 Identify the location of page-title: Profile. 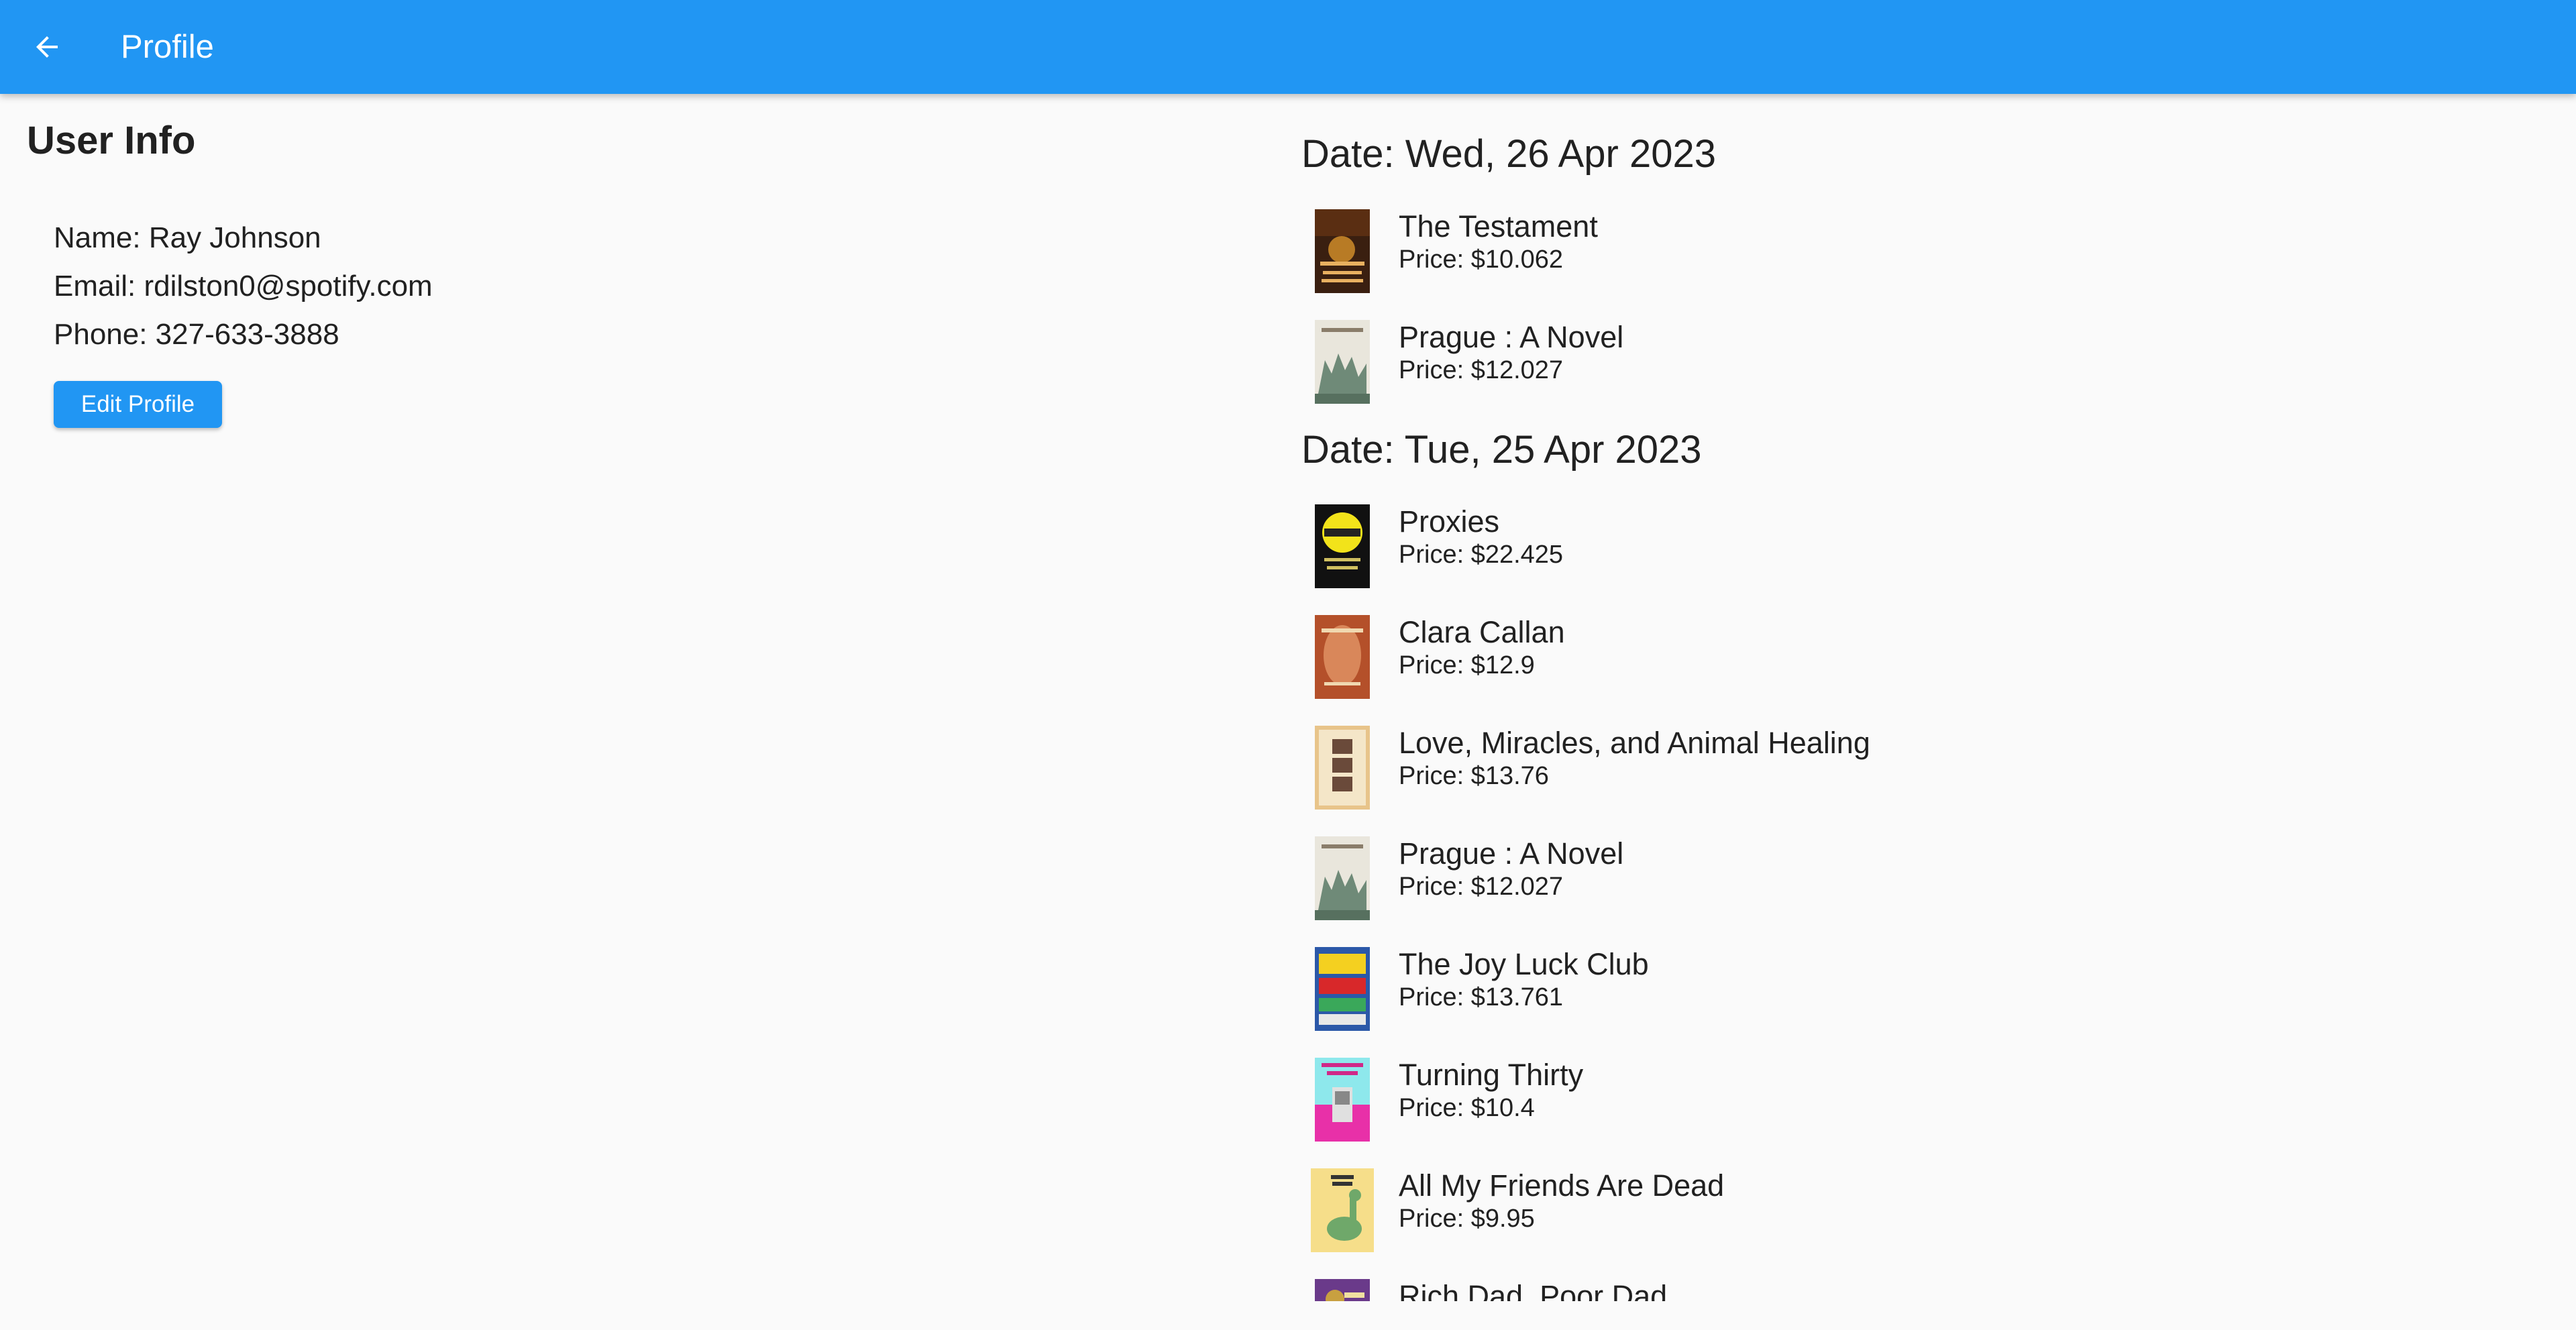
(167, 47).